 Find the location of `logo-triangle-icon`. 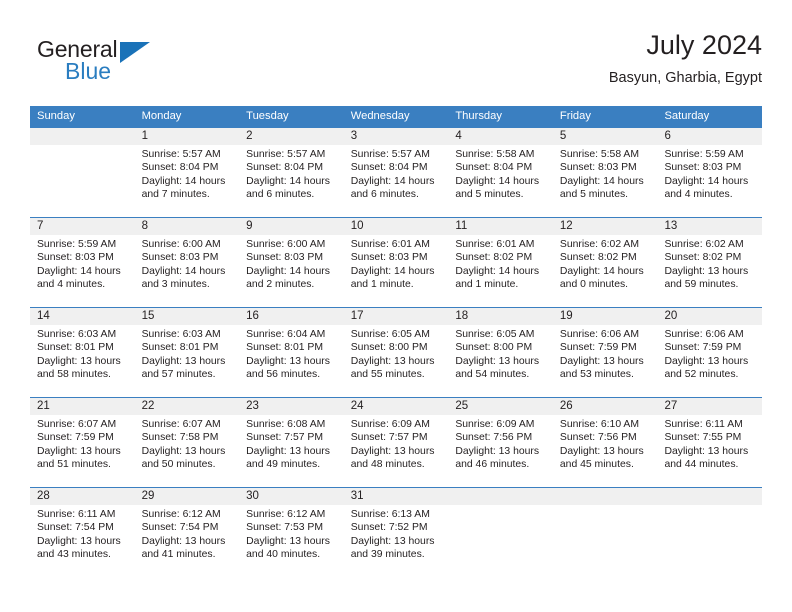

logo-triangle-icon is located at coordinates (135, 52).